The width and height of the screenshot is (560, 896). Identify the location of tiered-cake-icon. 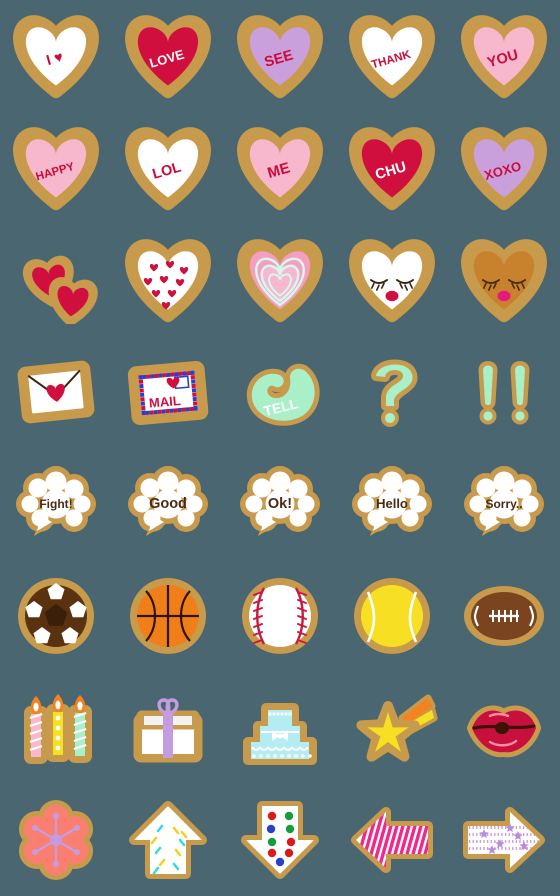
(280, 734).